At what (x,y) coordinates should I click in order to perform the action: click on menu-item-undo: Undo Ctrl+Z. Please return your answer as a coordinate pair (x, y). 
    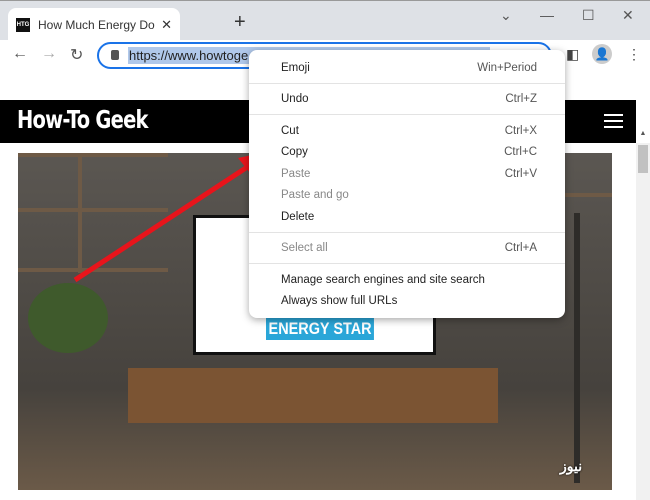
    Looking at the image, I should click on (407, 99).